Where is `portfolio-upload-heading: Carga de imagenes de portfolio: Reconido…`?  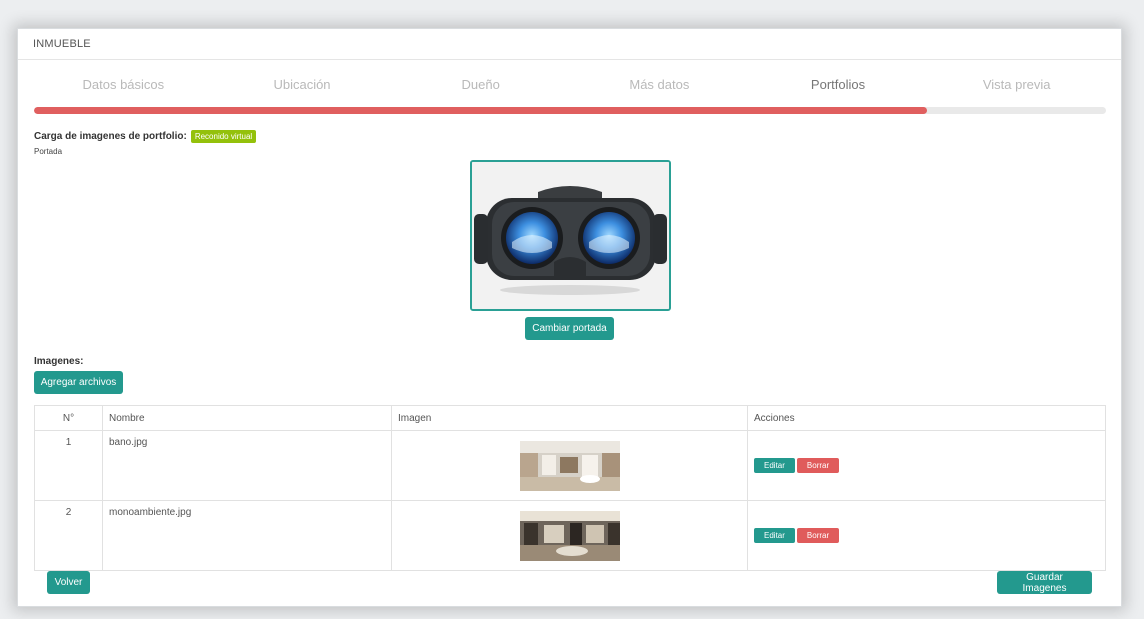 portfolio-upload-heading: Carga de imagenes de portfolio: Reconido… is located at coordinates (145, 136).